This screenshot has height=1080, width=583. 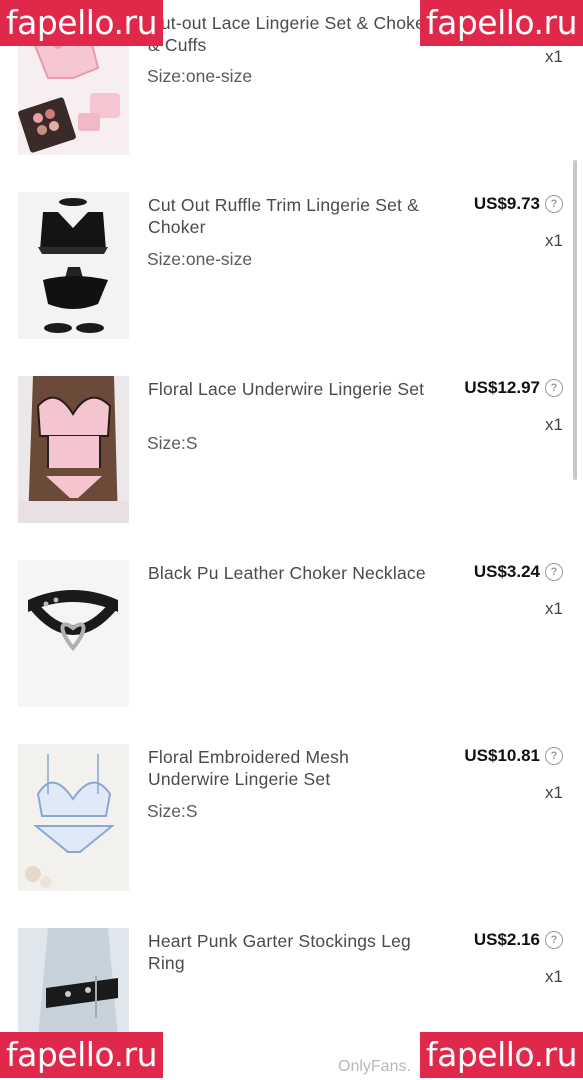 I want to click on watermark-top-right: fapello.ru, so click(x=501, y=23).